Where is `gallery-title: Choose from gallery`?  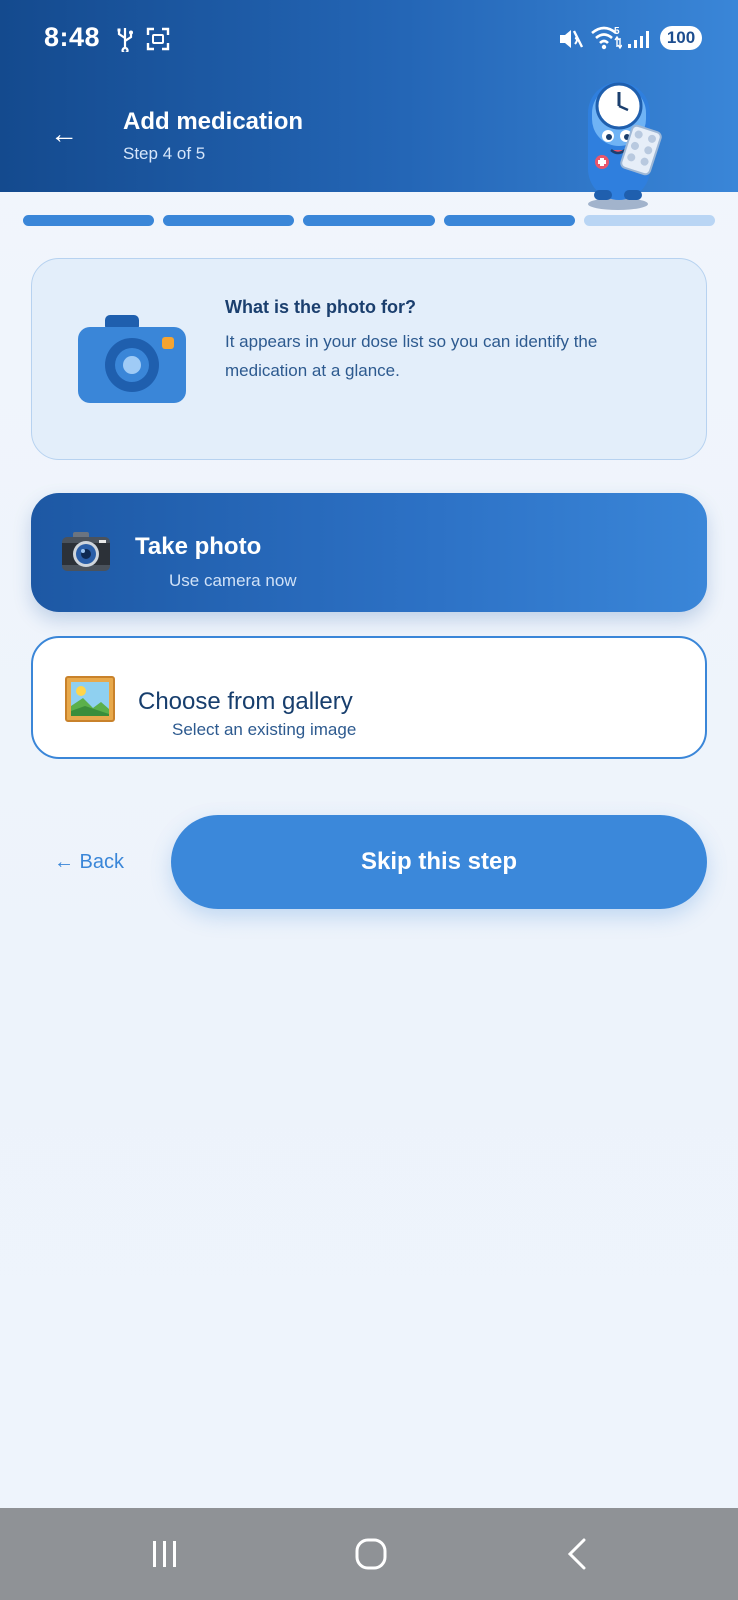 gallery-title: Choose from gallery is located at coordinates (245, 701).